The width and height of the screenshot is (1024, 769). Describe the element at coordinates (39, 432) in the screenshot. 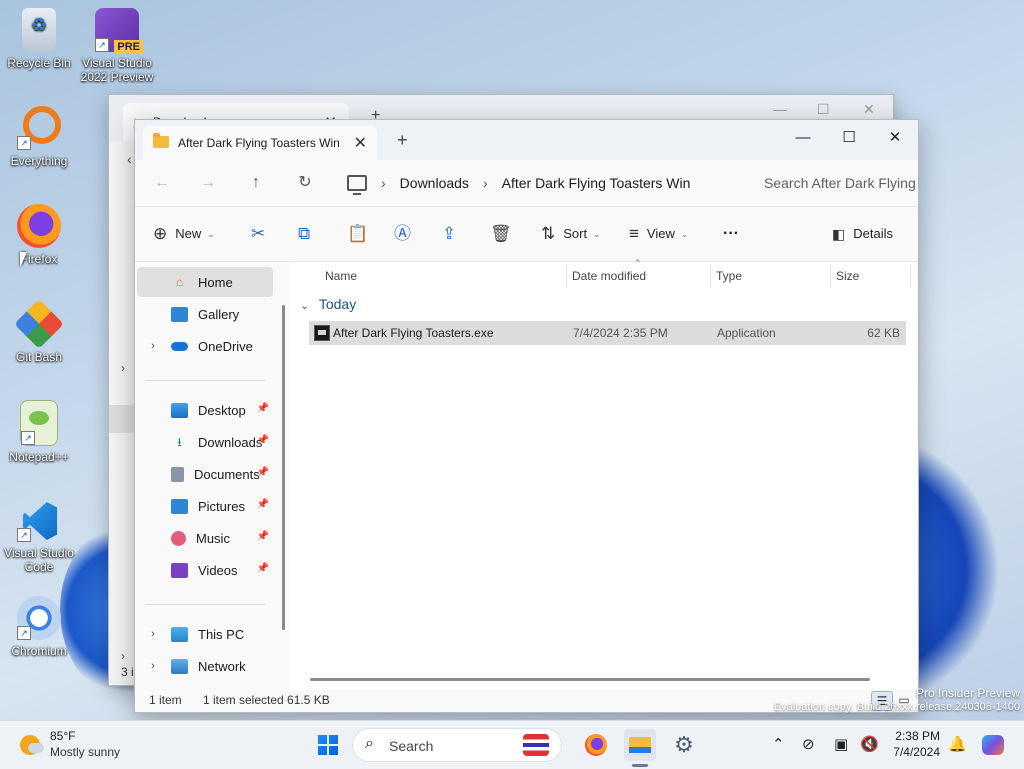

I see `desktop-icon-notepadpp: ↗ Notepad++` at that location.